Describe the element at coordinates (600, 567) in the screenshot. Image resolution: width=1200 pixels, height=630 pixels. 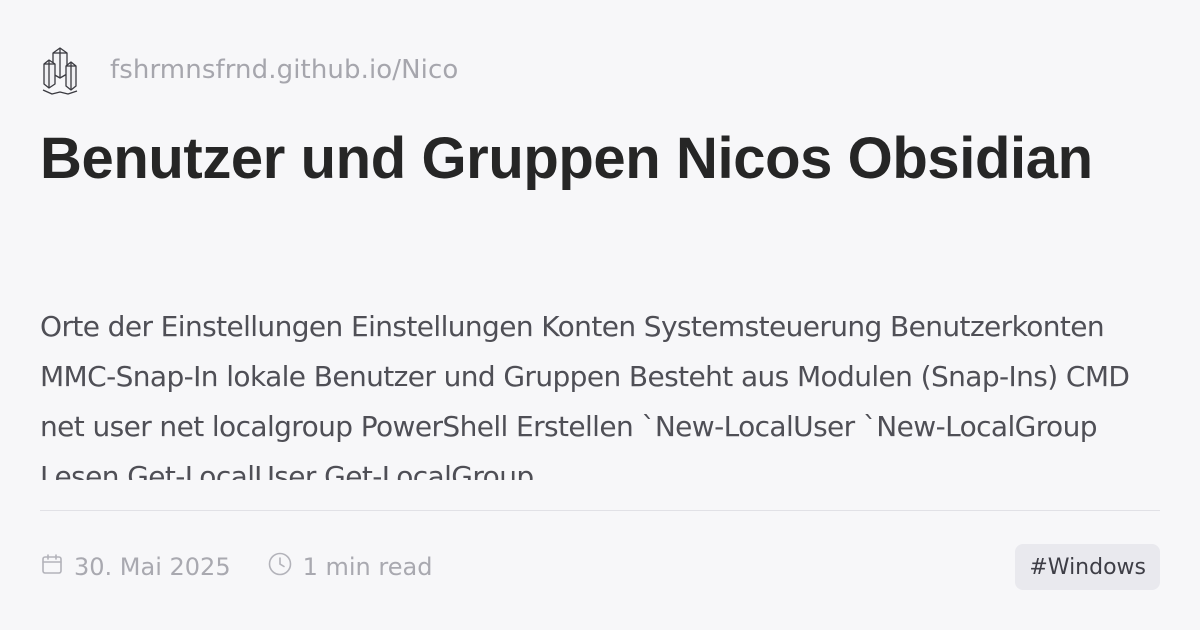
I see `meta-row: 30. Mai 2025 1 min read #Windows` at that location.